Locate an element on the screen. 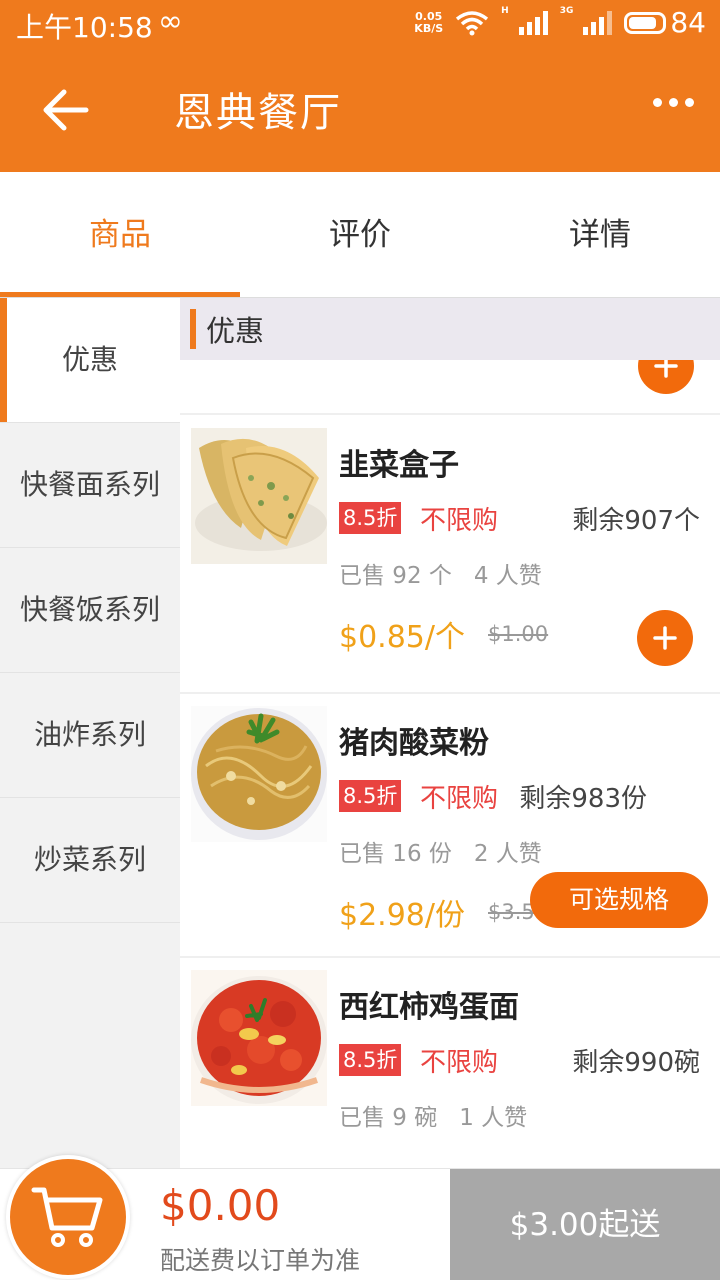 The height and width of the screenshot is (1280, 720). like-count: 2 人赞 is located at coordinates (507, 854).